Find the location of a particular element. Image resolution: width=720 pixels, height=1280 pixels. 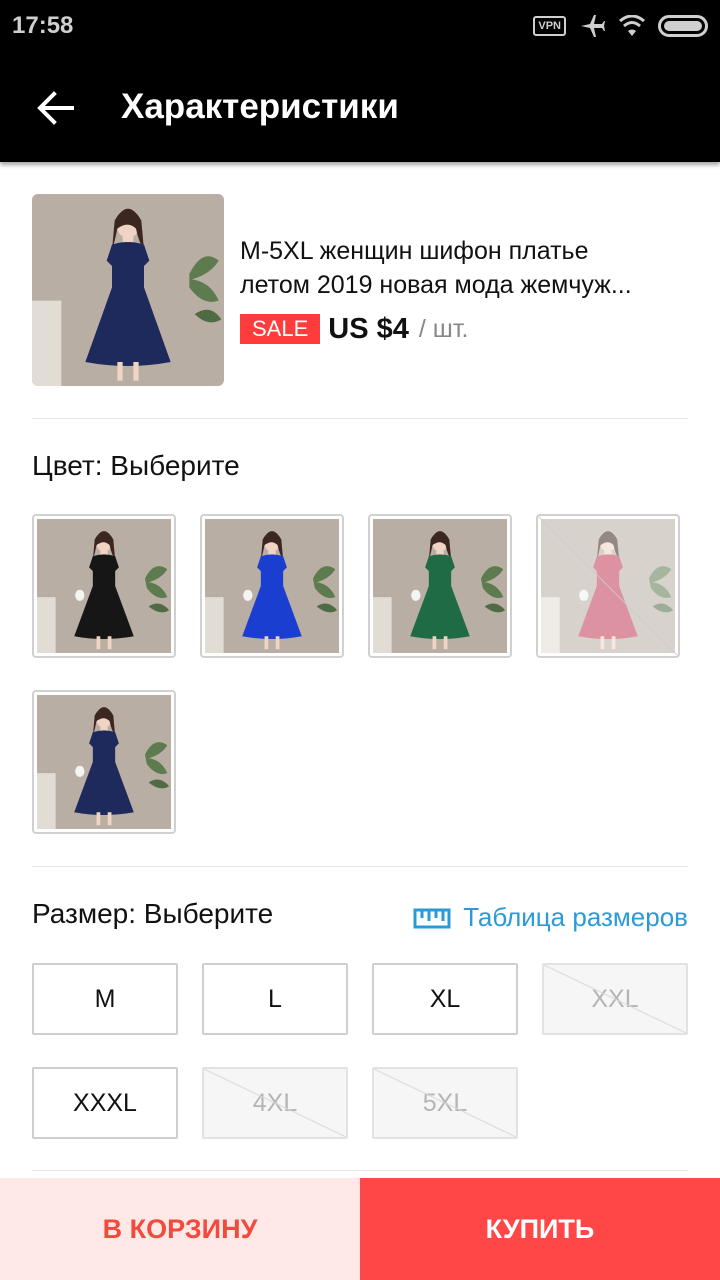

product-thumbnail is located at coordinates (128, 290).